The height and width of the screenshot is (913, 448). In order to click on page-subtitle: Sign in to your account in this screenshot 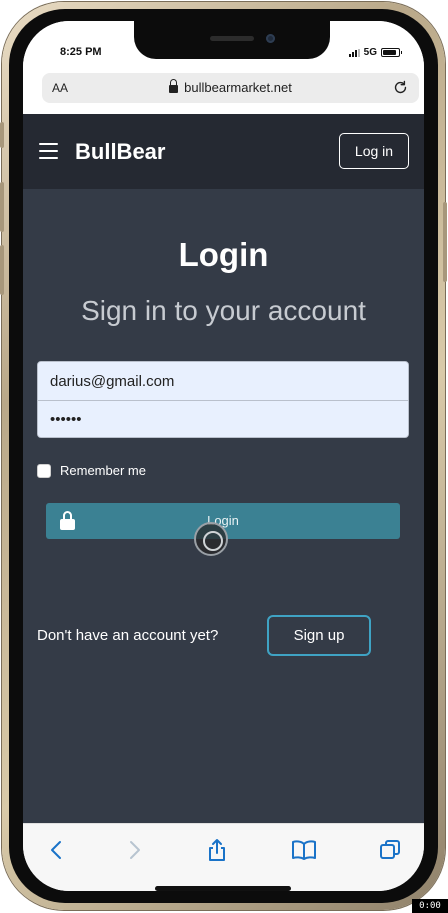, I will do `click(223, 310)`.